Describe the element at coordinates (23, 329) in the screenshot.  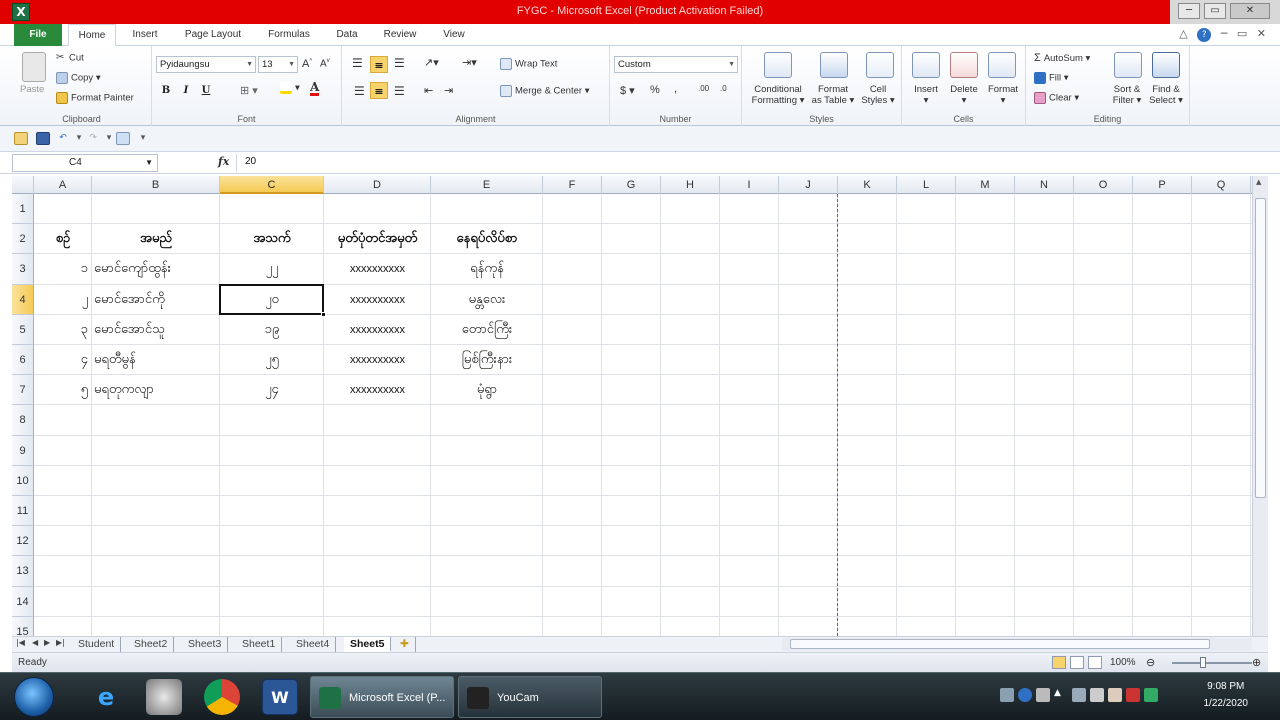
I see `row-header-5: 5` at that location.